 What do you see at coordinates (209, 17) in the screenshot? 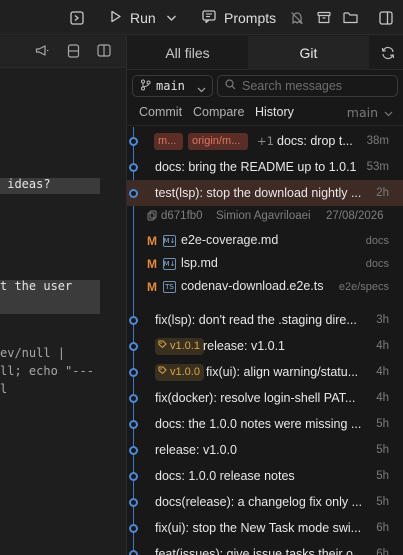
I see `prompts-icon` at bounding box center [209, 17].